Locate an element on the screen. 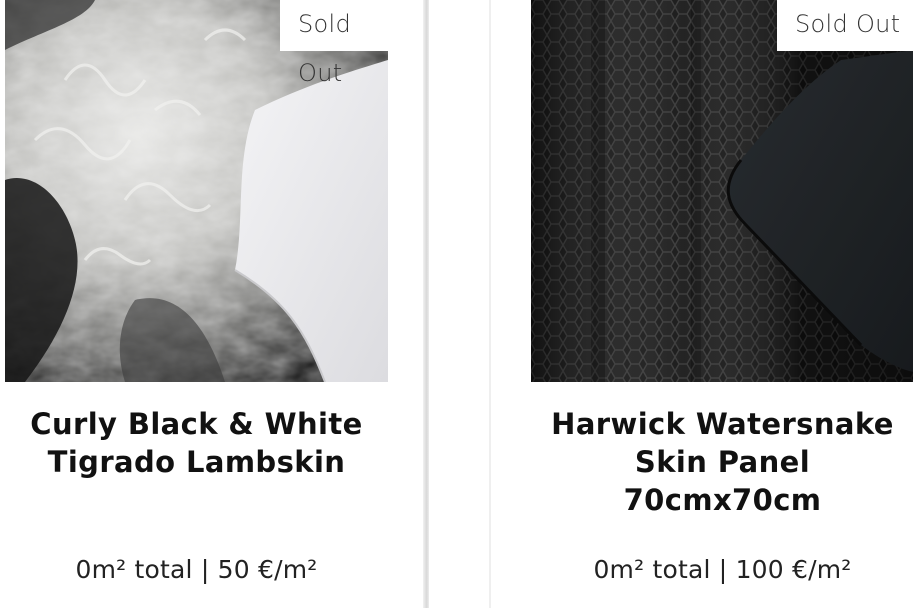 The width and height of the screenshot is (913, 608). product-title: Harwick Watersnake Skin Panel 70cmx70cm is located at coordinates (722, 462).